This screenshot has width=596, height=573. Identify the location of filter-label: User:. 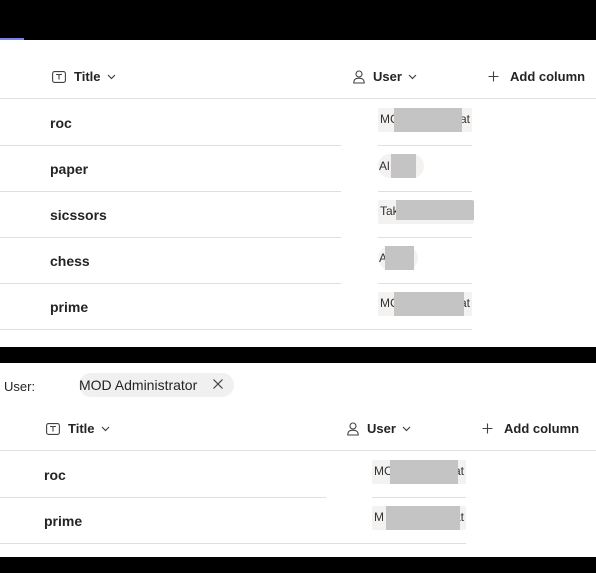
(20, 386).